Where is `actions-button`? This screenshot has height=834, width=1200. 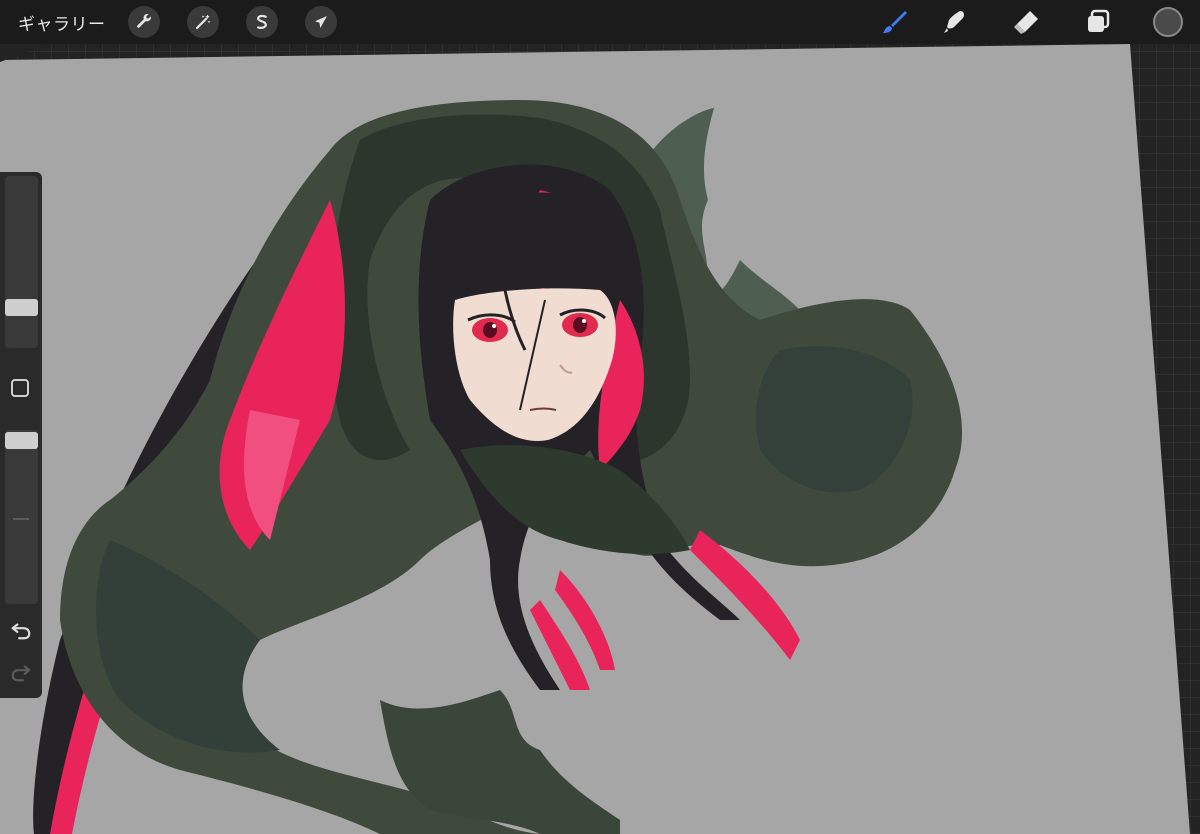 actions-button is located at coordinates (143, 22).